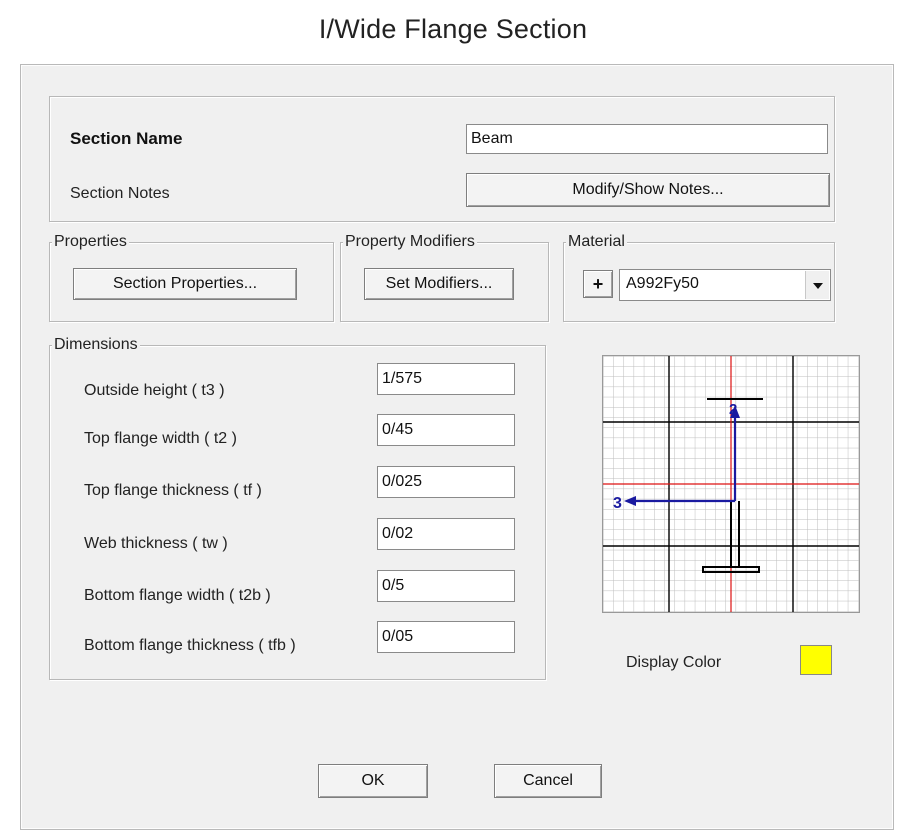  Describe the element at coordinates (446, 586) in the screenshot. I see `bottom-flange-width-input` at that location.